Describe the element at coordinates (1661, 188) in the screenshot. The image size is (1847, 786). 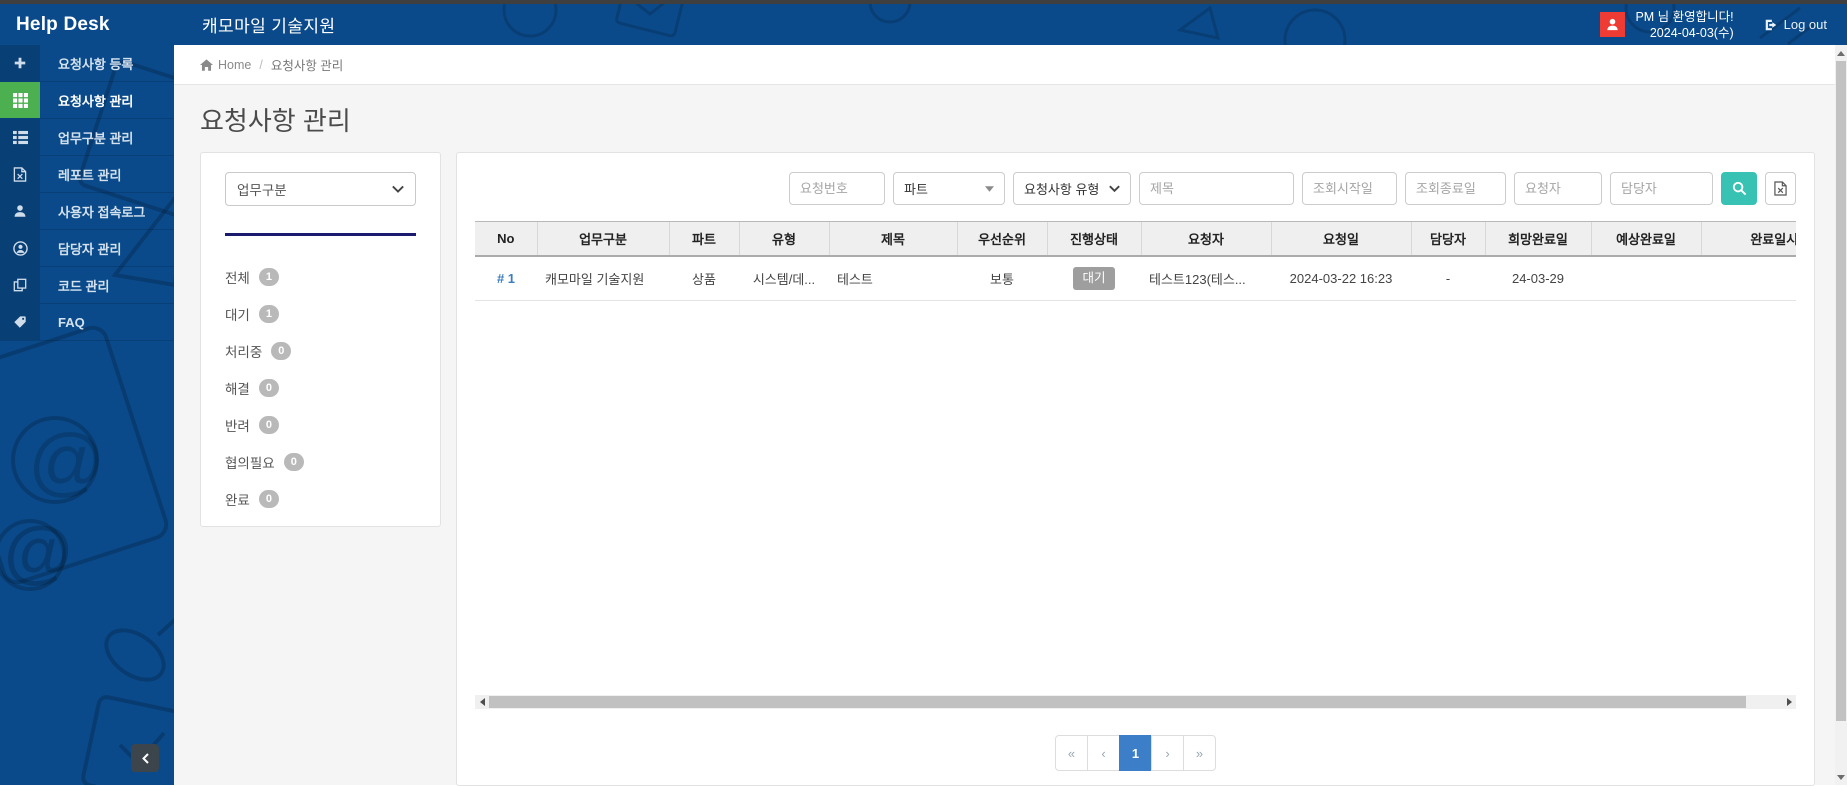
I see `manager-input` at that location.